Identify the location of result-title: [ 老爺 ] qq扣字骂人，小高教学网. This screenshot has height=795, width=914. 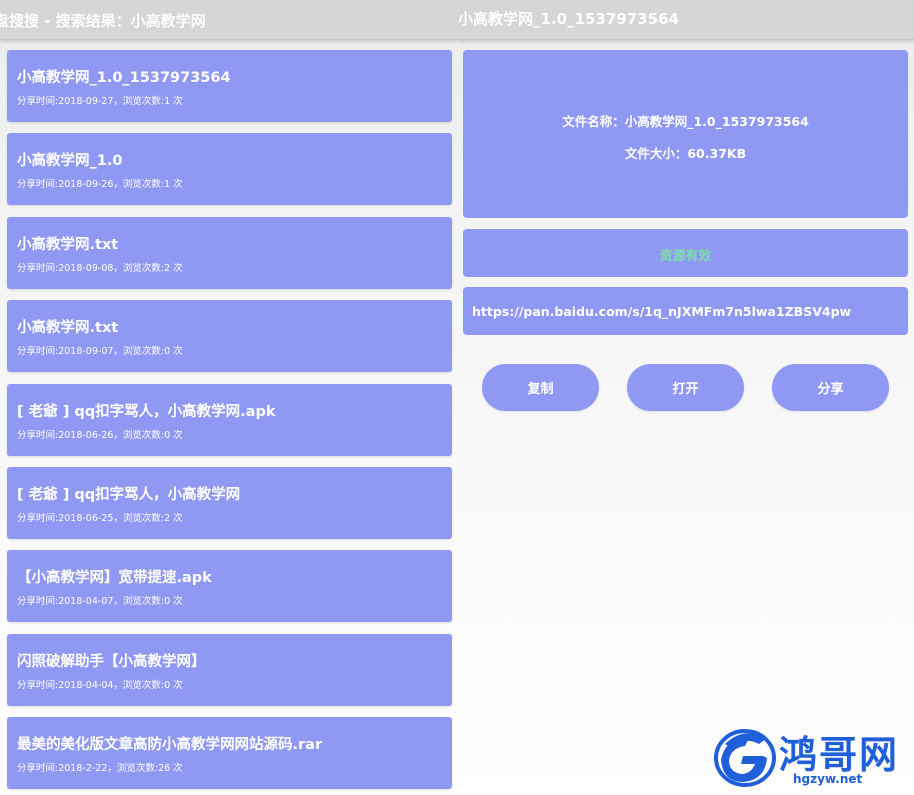
(129, 494).